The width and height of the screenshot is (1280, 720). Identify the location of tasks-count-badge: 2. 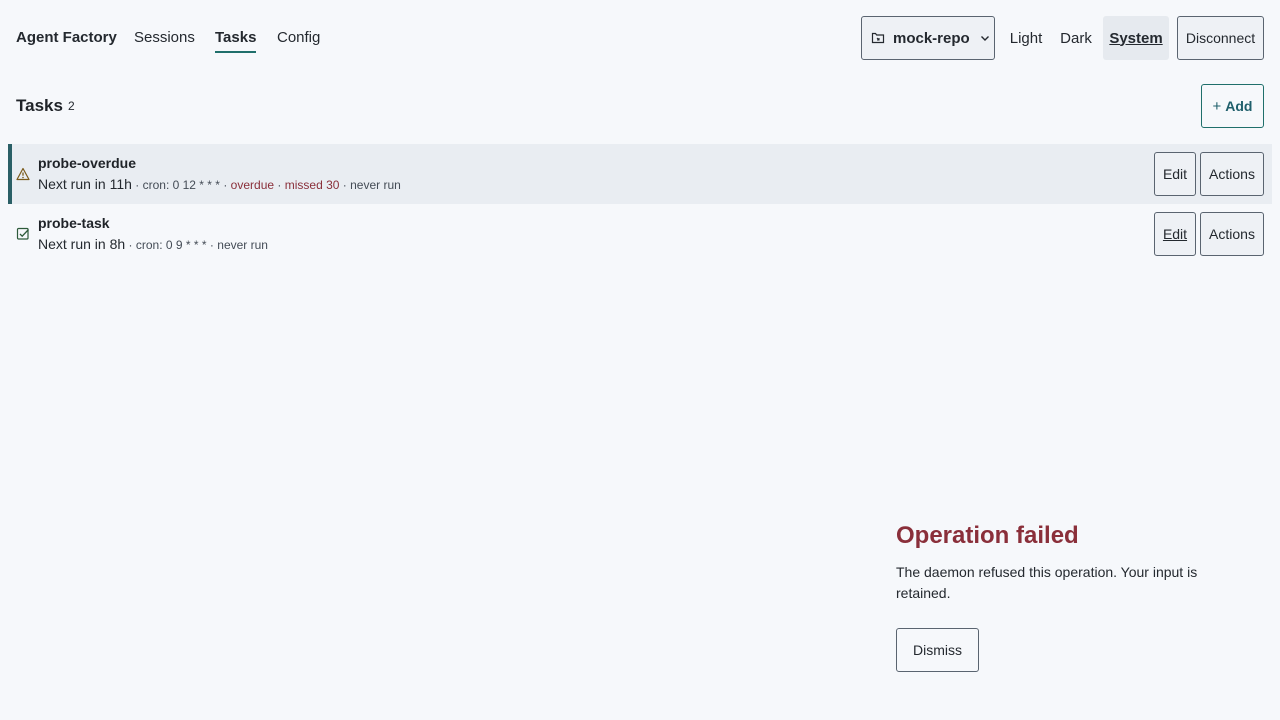
(71, 106).